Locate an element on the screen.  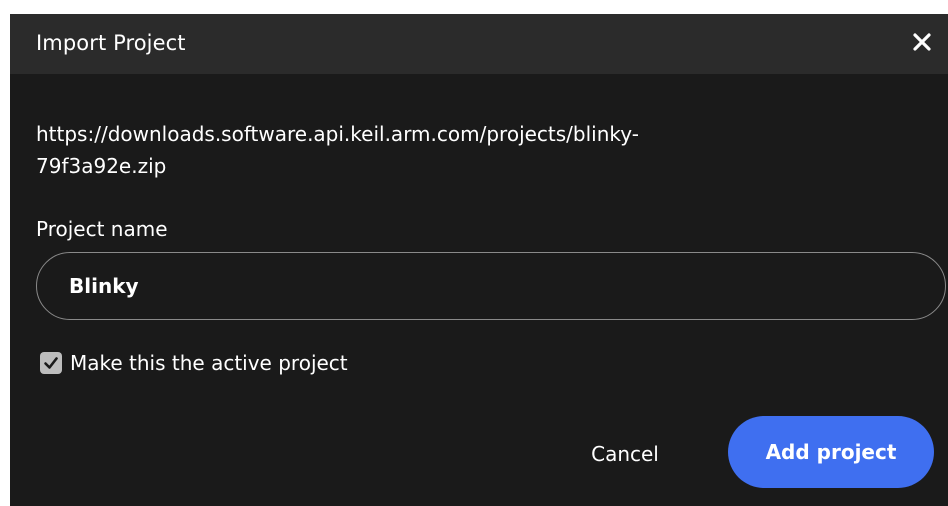
project-url-line-2: 79f3a92e.zip is located at coordinates (101, 166).